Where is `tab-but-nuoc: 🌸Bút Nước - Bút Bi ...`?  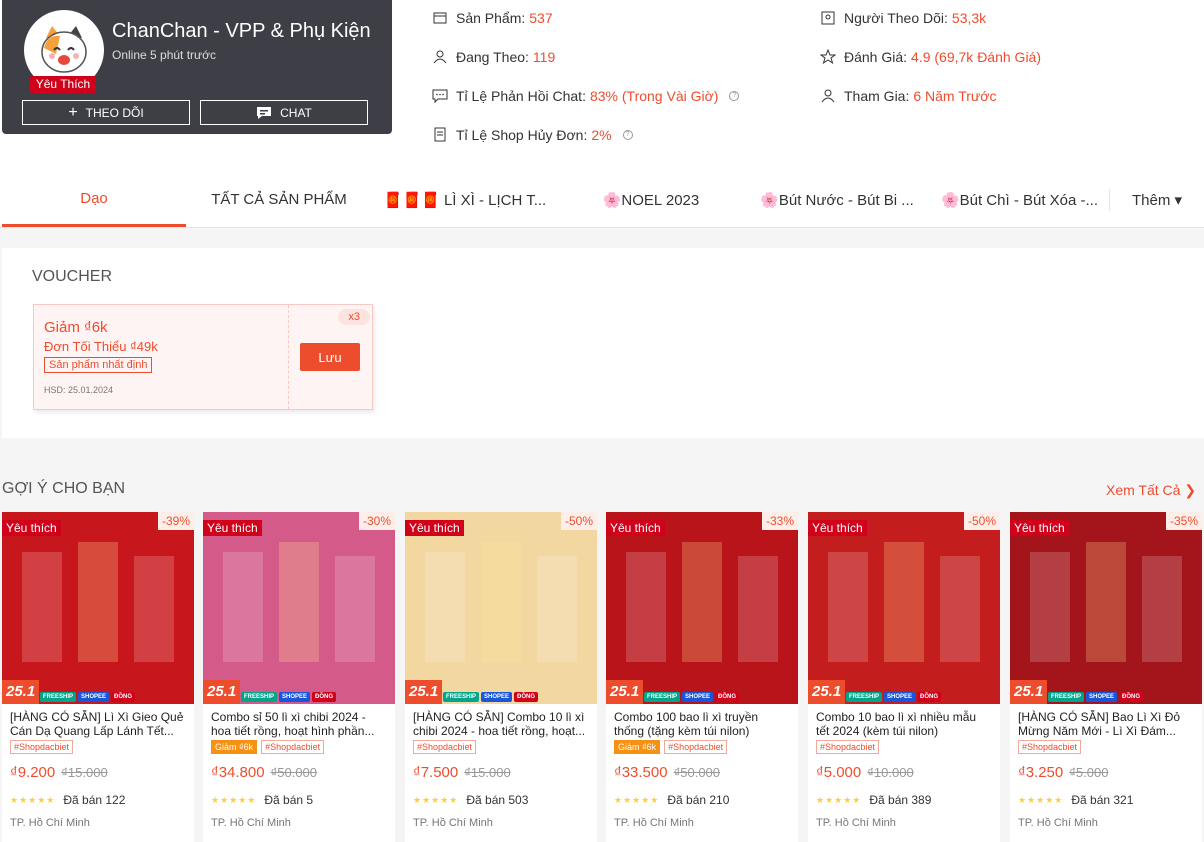
tab-but-nuoc: 🌸Bút Nước - Bút Bi ... is located at coordinates (837, 199).